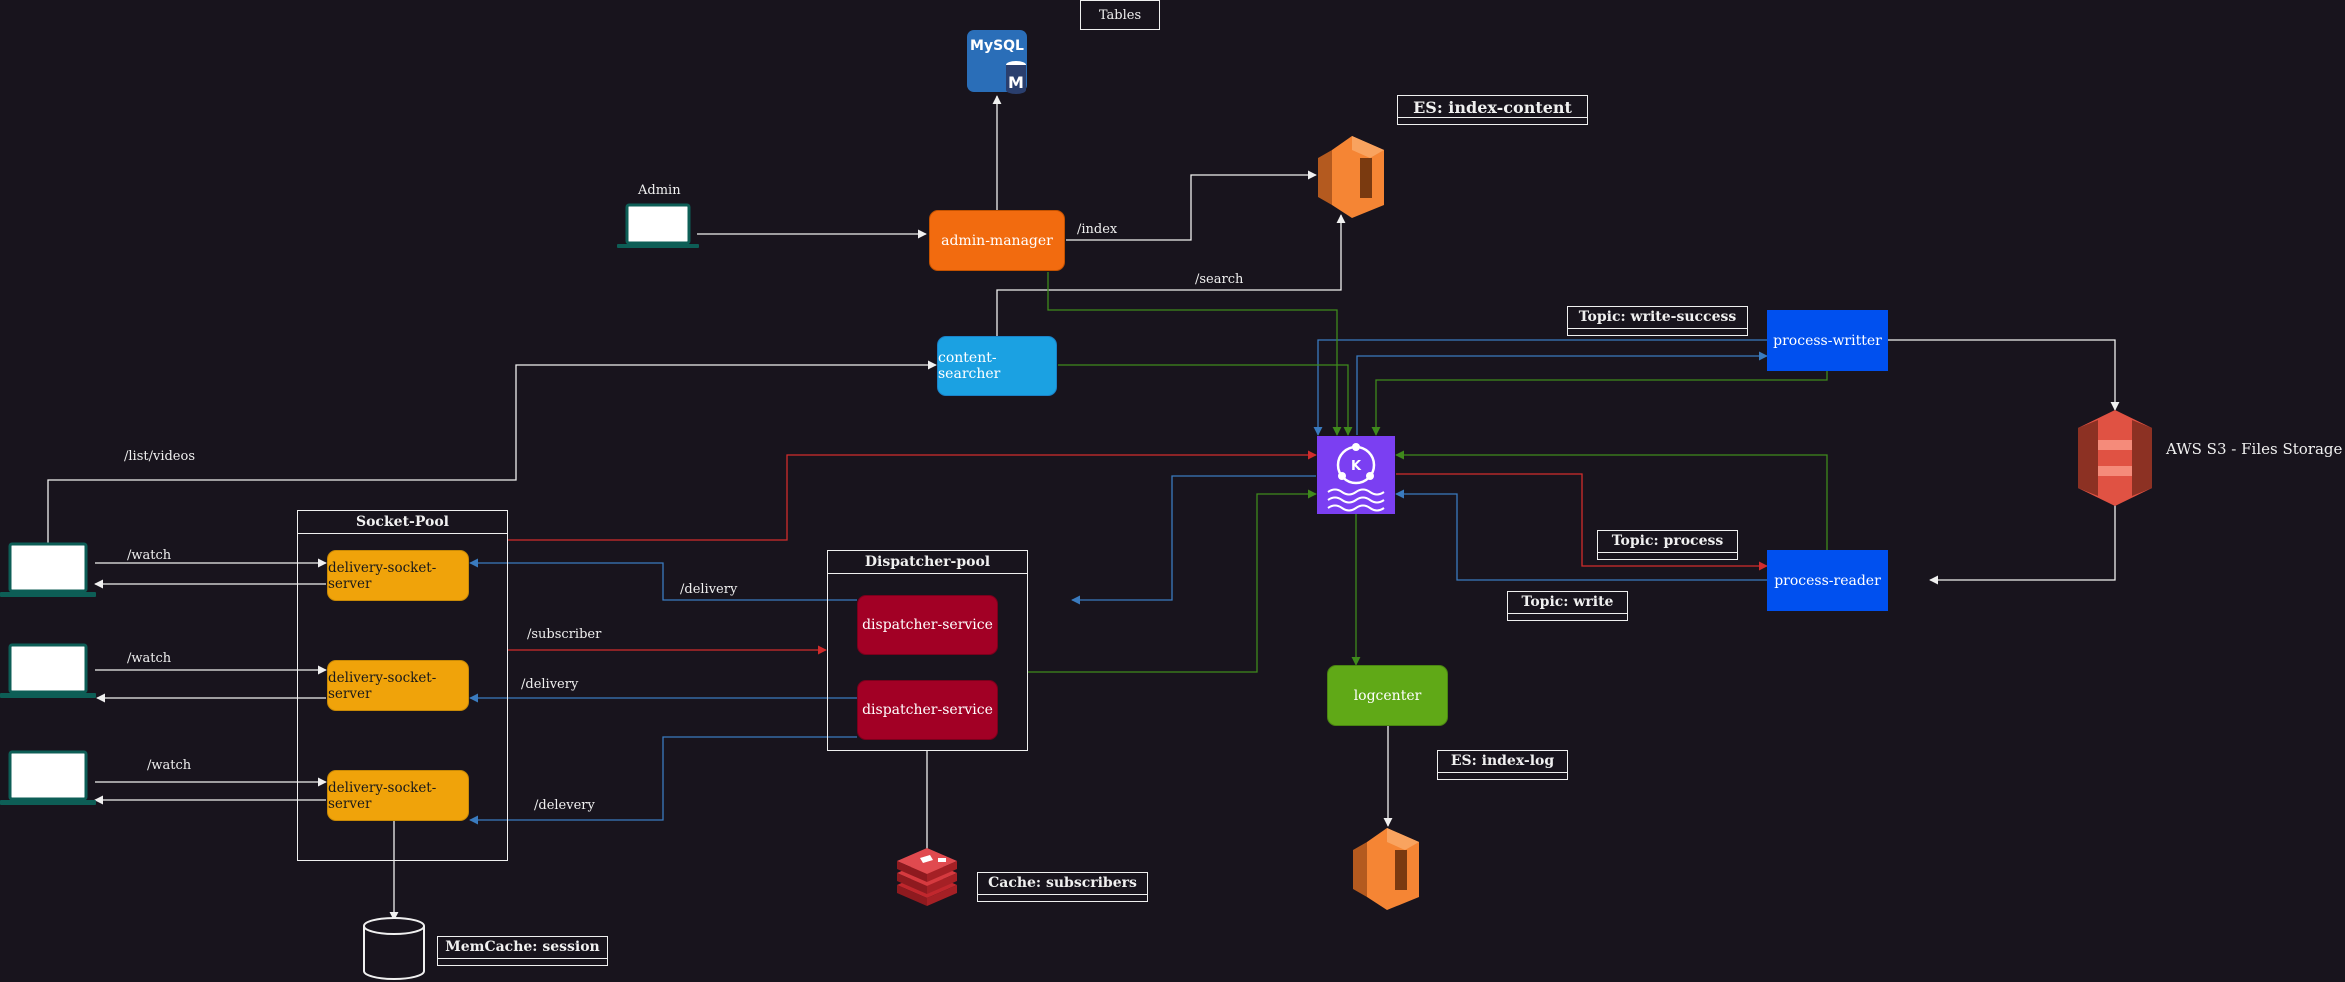 This screenshot has height=982, width=2345. What do you see at coordinates (564, 634) in the screenshot?
I see `subscriber-label: /subscriber` at bounding box center [564, 634].